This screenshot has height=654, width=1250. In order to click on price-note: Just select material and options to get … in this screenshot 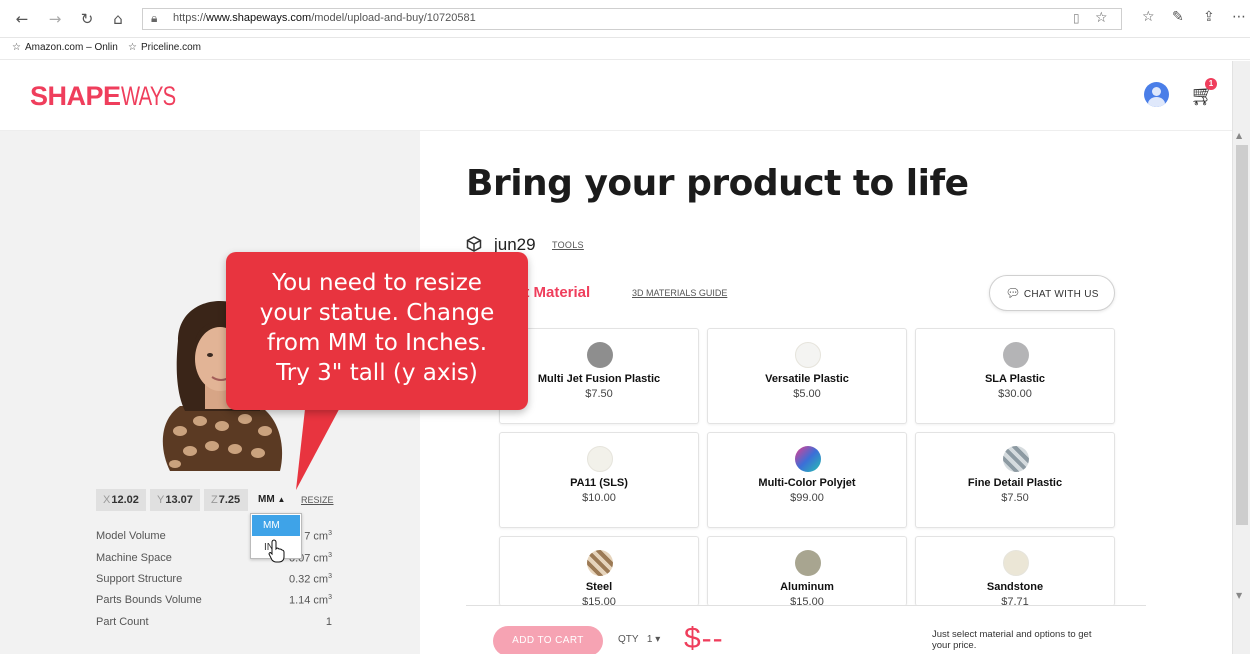, I will do `click(1012, 640)`.